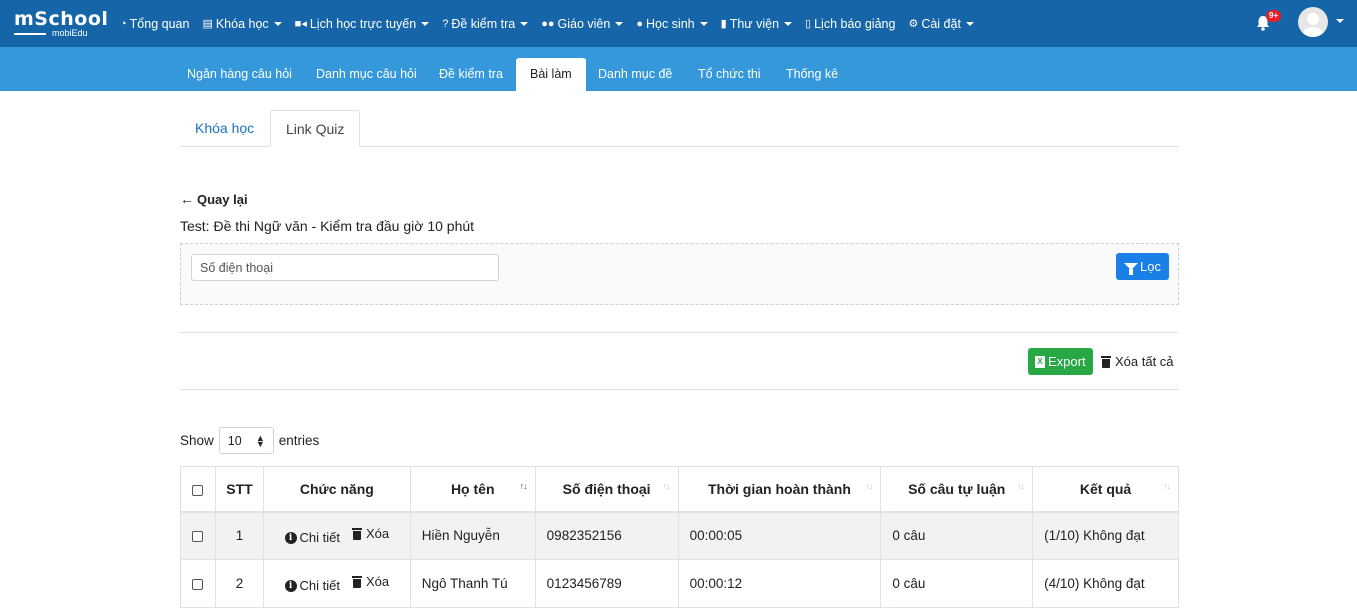 The image size is (1357, 613). I want to click on column-header-result: Kết quả ↑↓, so click(1105, 489).